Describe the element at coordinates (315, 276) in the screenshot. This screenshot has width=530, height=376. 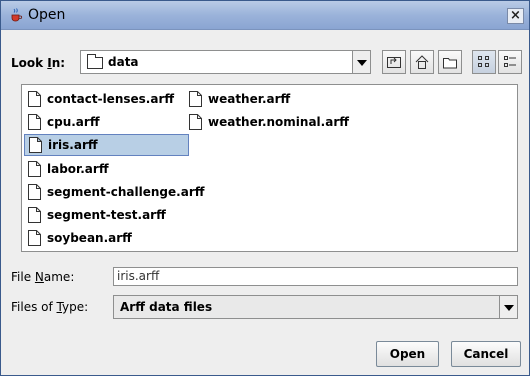
I see `file-name-input: iris.arff` at that location.